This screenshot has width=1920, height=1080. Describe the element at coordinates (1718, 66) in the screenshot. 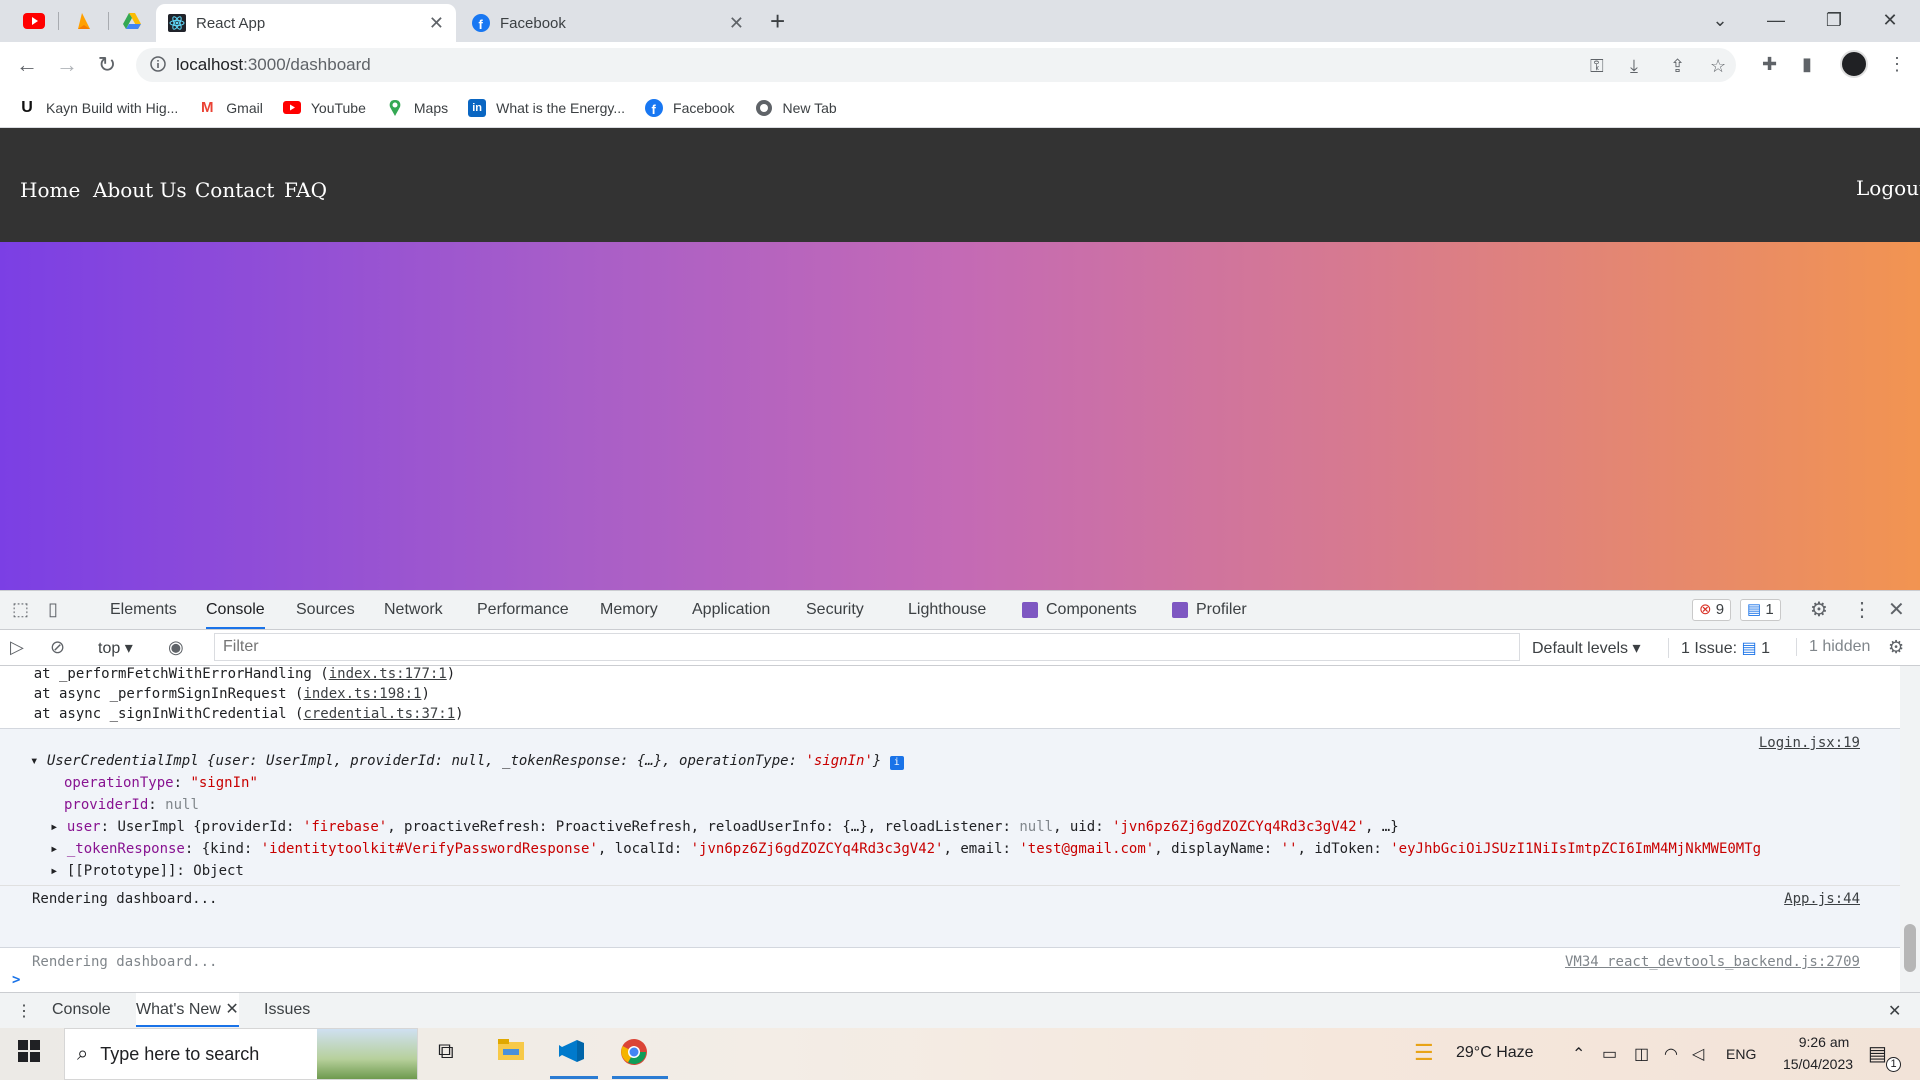

I see `bookmark-star-icon: ☆` at that location.